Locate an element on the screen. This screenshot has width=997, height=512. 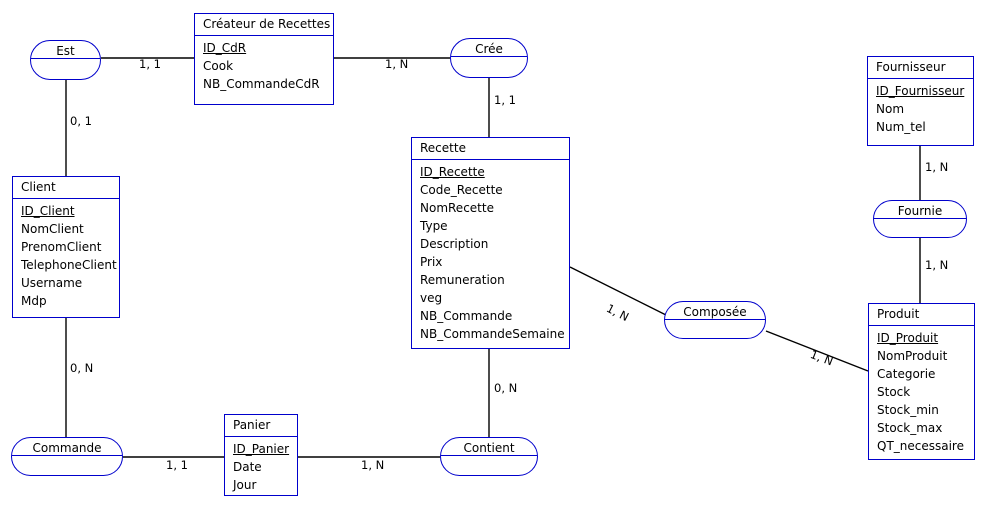
entity-createur-title: Créateur de Recettes is located at coordinates (264, 25).